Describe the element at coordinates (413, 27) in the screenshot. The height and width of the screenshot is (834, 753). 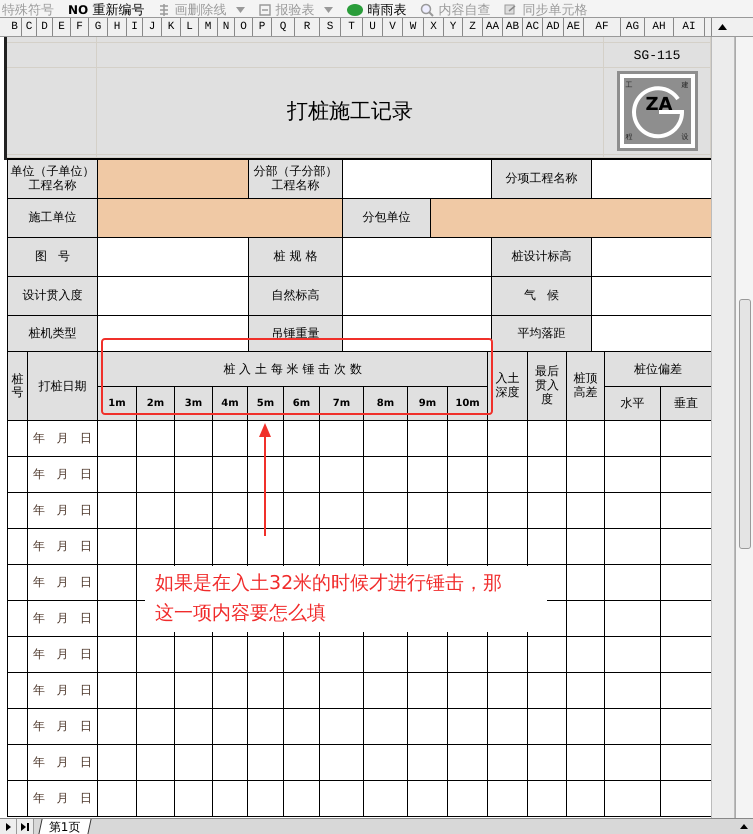
I see `column-header: W` at that location.